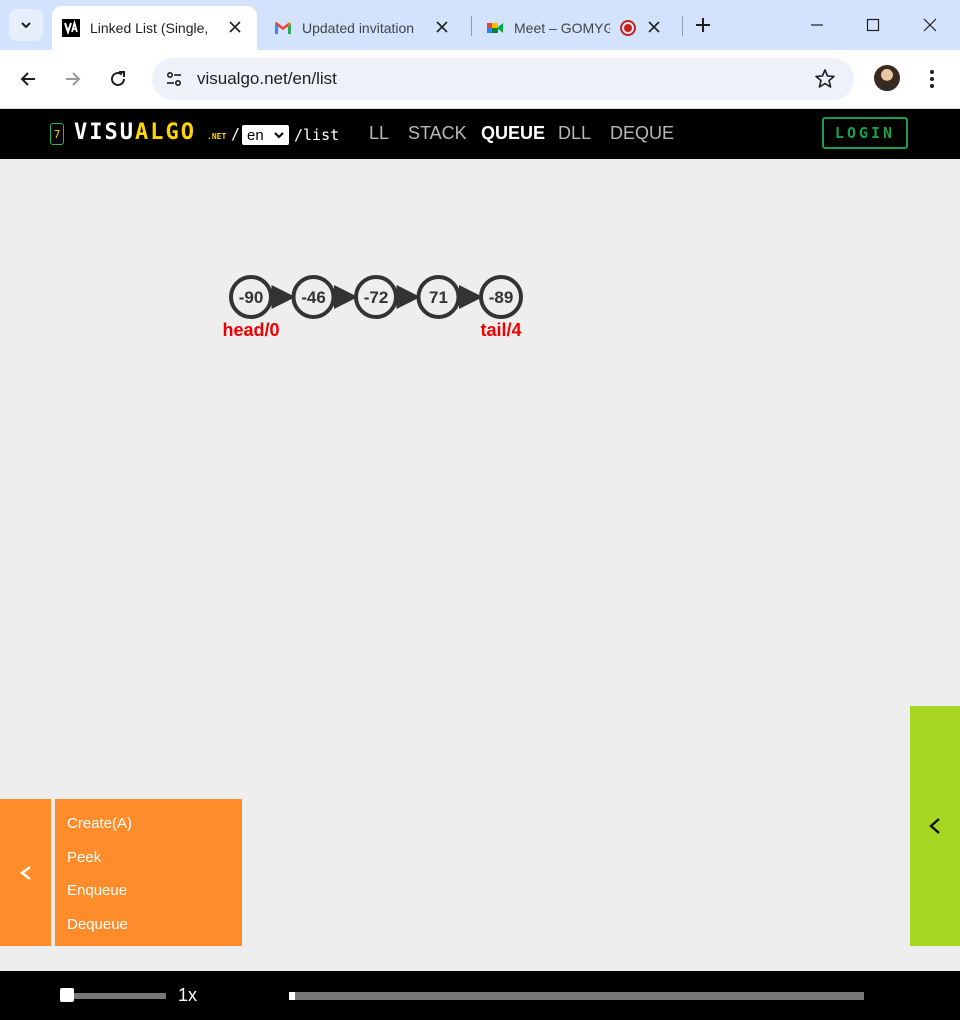 This screenshot has width=960, height=1020. I want to click on progress-bar-track, so click(576, 996).